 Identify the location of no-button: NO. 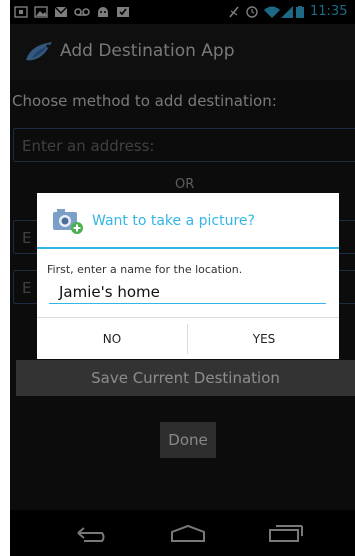
(112, 339).